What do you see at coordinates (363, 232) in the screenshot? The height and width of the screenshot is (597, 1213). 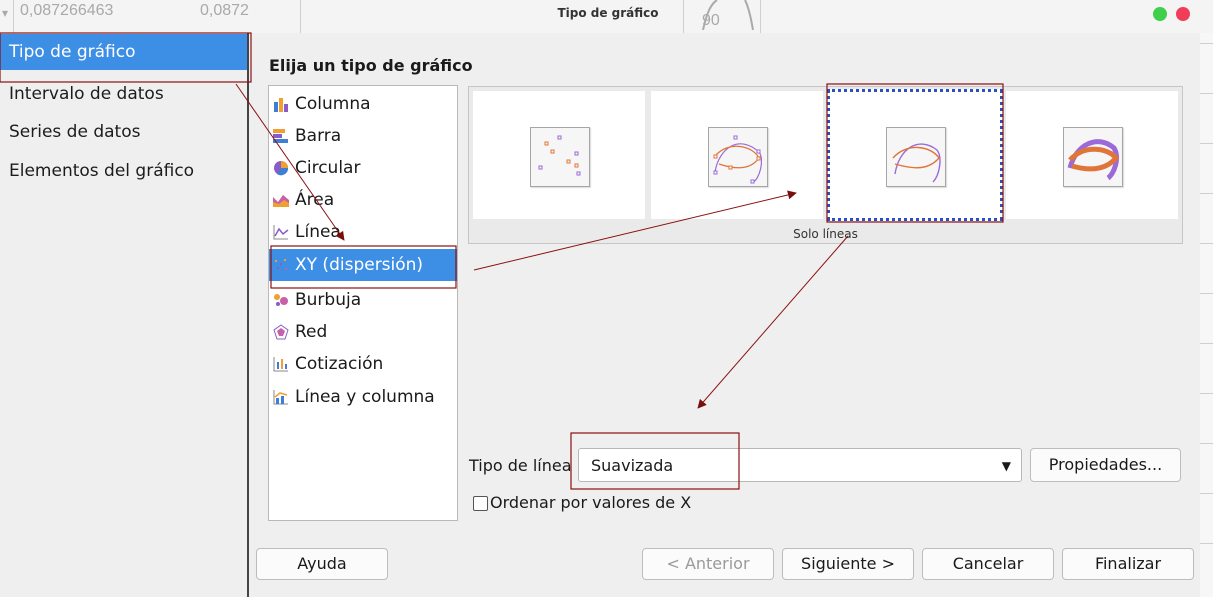 I see `chart-type-line: Línea` at bounding box center [363, 232].